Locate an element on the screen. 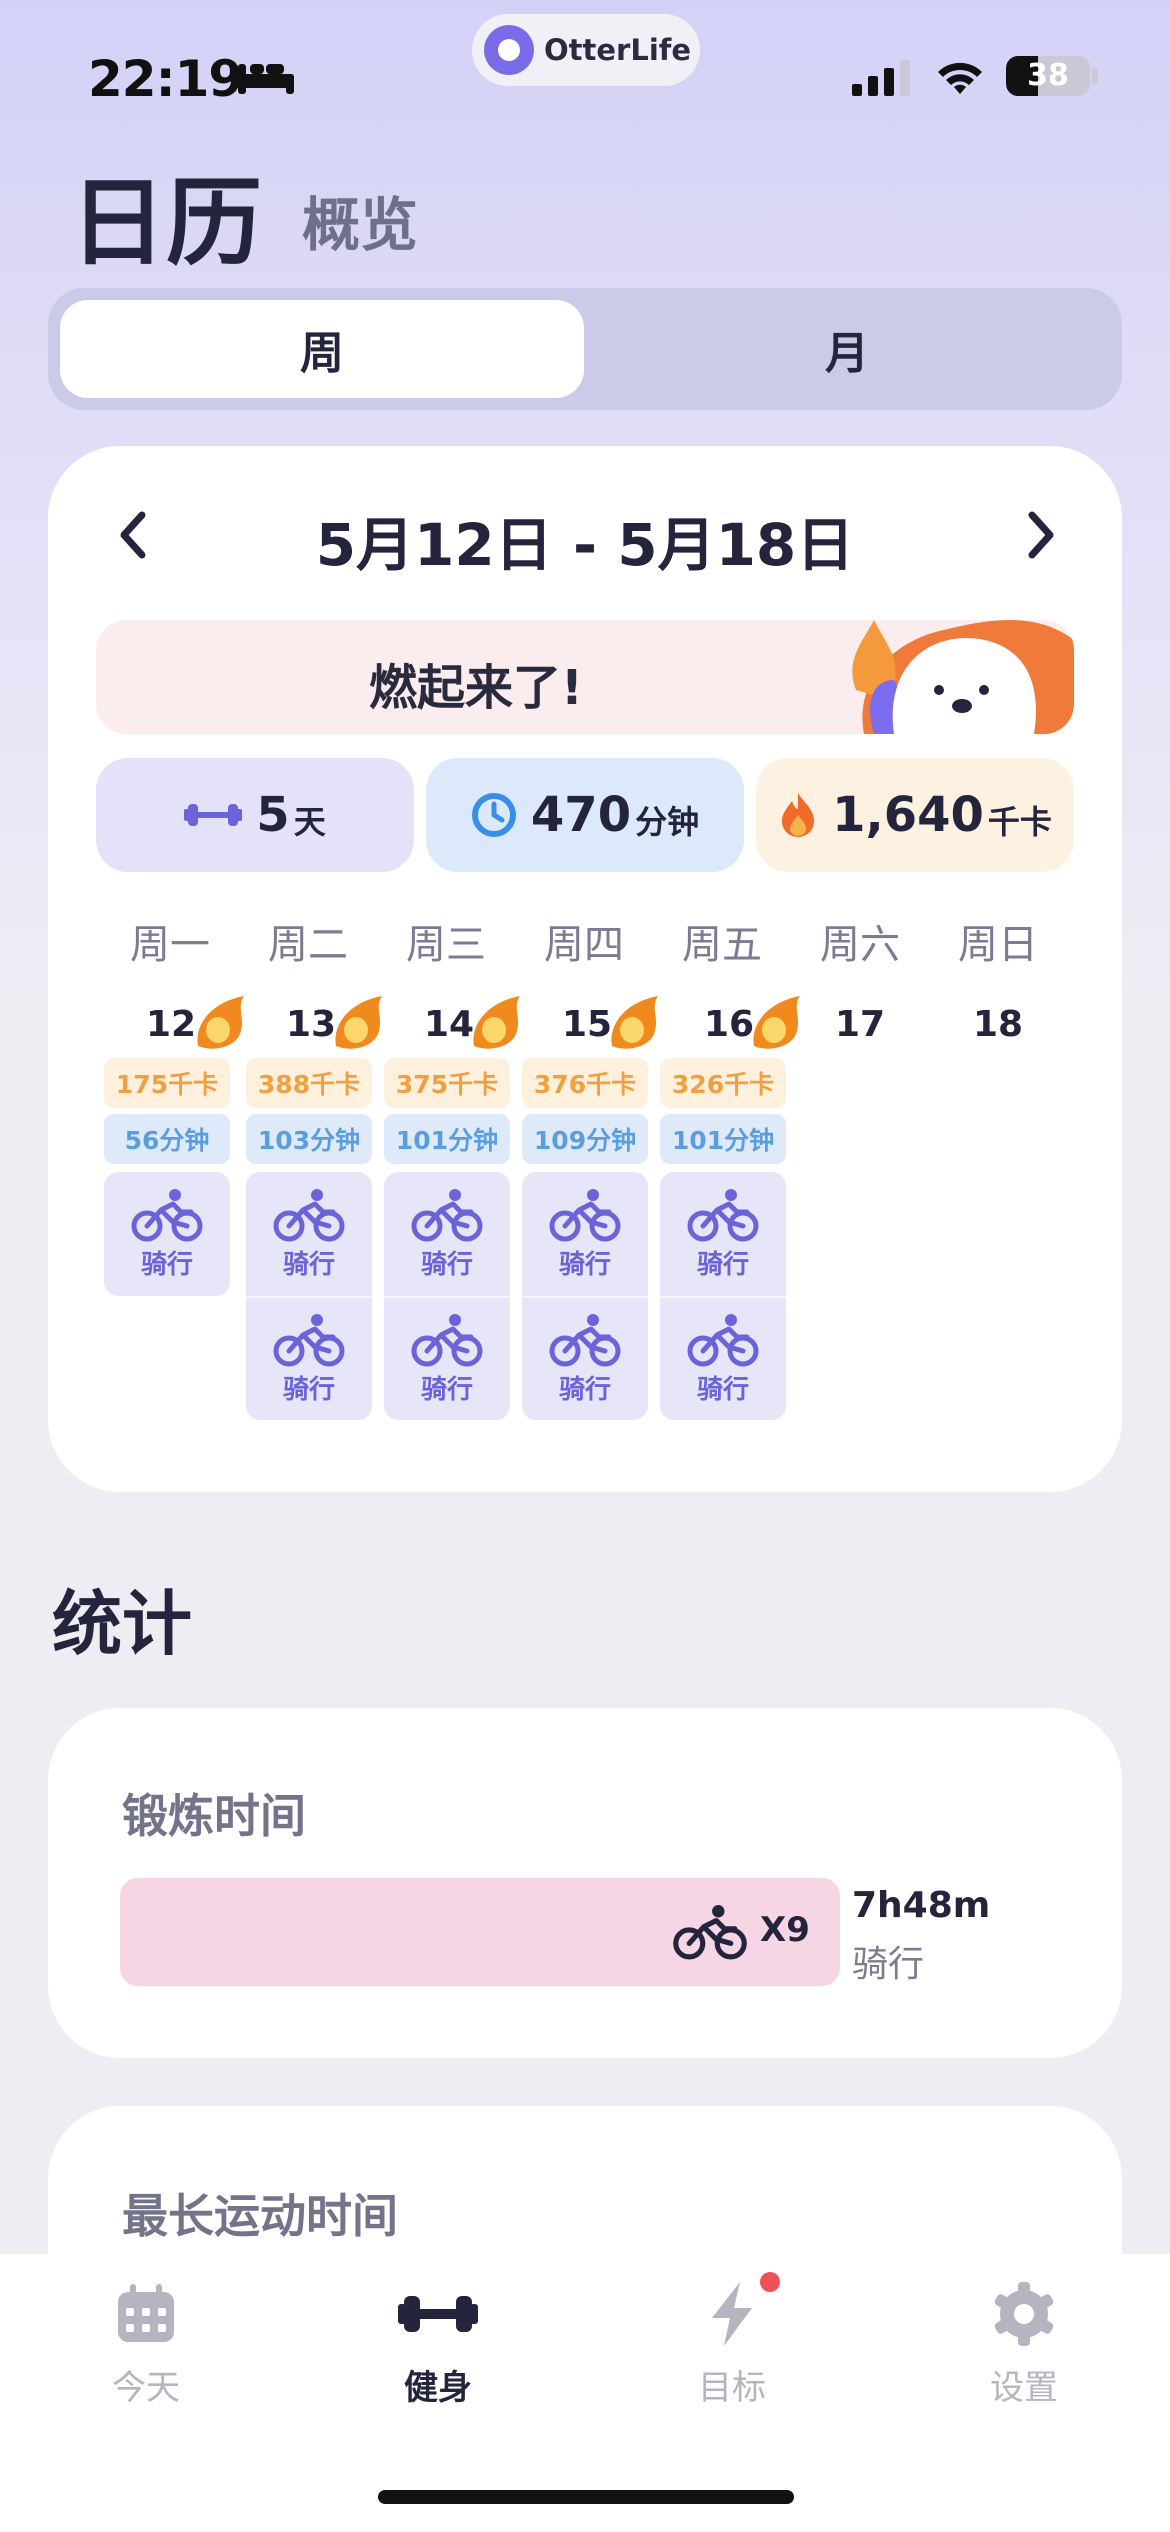 This screenshot has height=2532, width=1170. day-number: 15 is located at coordinates (587, 1024).